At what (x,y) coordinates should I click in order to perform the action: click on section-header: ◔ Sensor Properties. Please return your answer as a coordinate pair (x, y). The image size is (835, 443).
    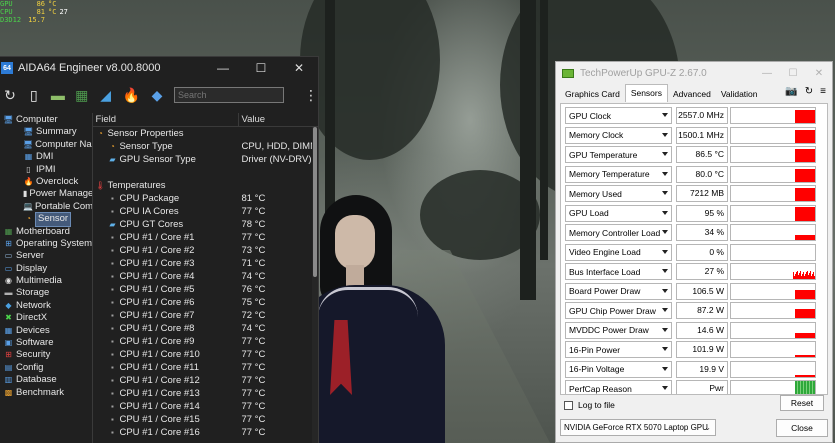
    Looking at the image, I should click on (205, 133).